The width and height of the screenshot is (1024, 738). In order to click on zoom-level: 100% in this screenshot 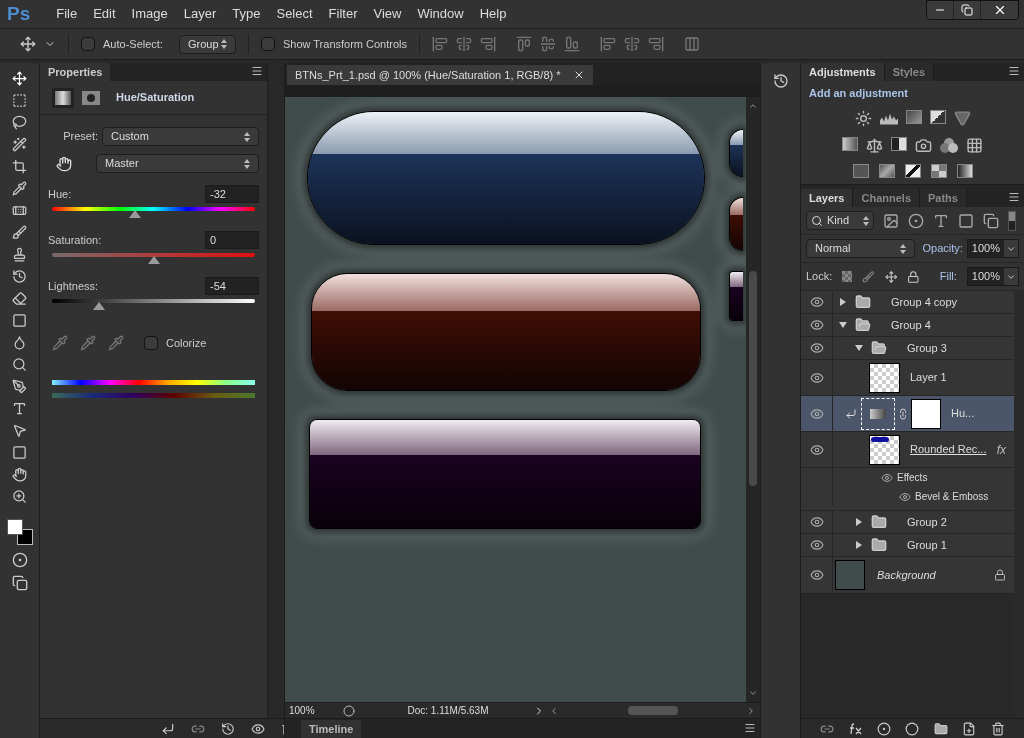, I will do `click(310, 710)`.